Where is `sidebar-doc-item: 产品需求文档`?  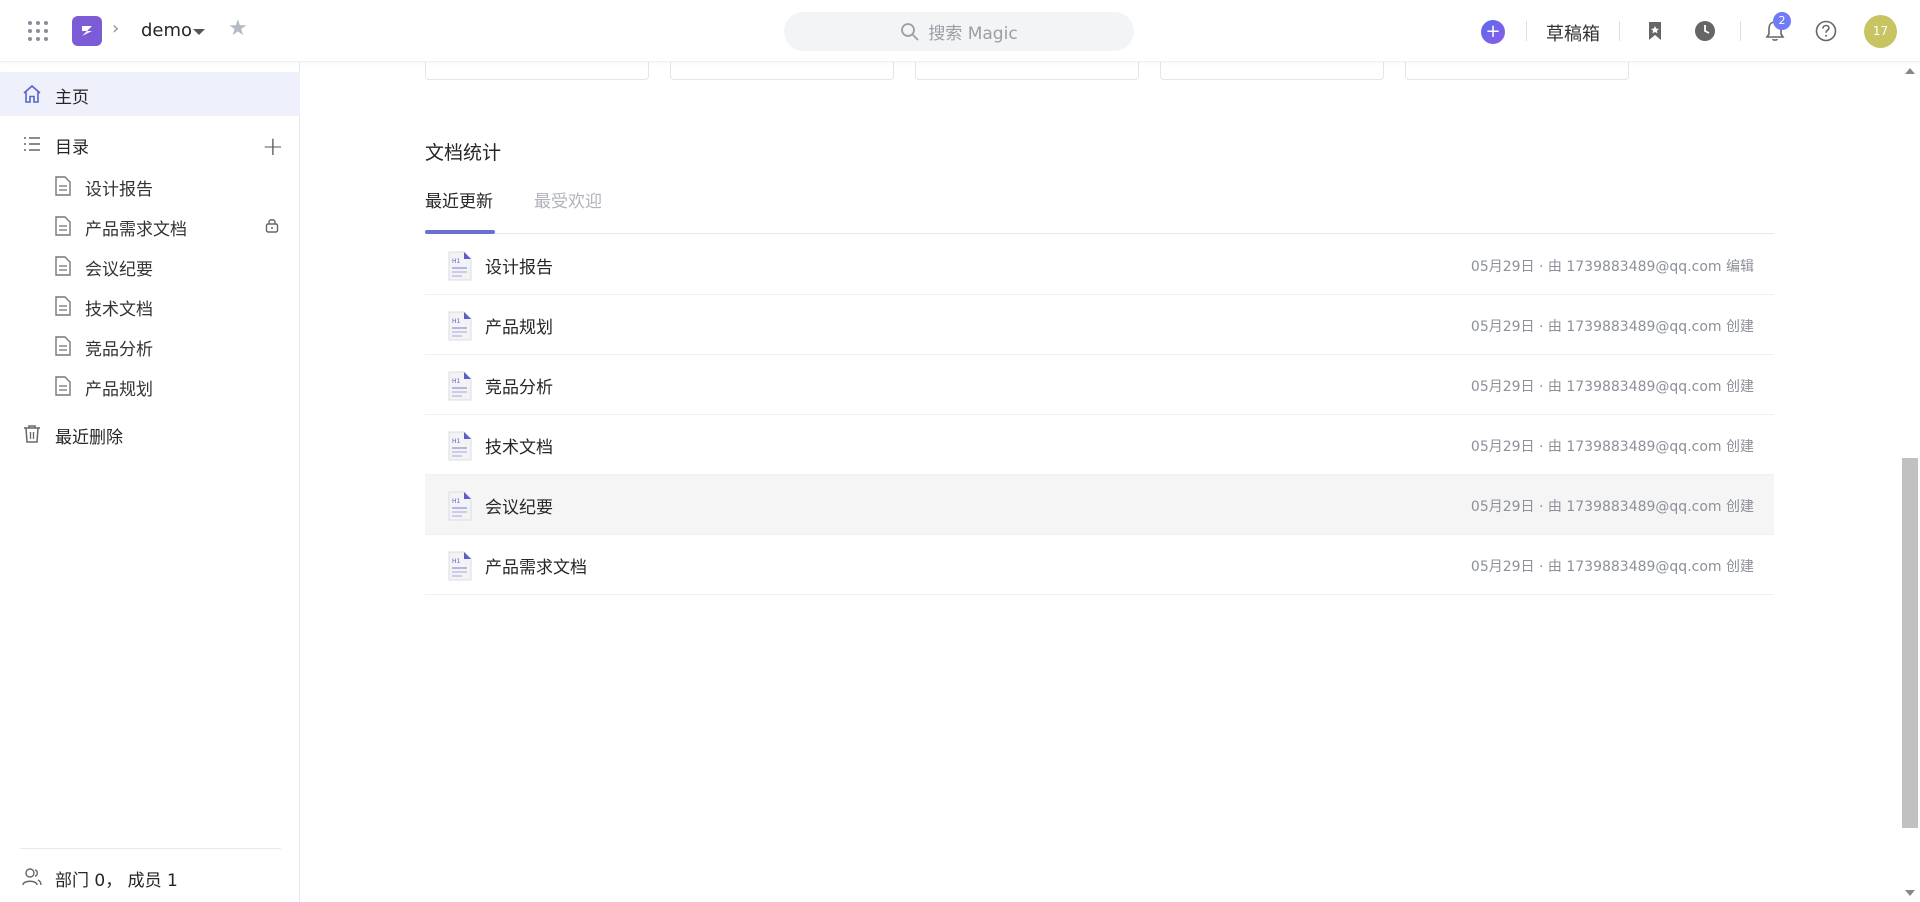 sidebar-doc-item: 产品需求文档 is located at coordinates (150, 226).